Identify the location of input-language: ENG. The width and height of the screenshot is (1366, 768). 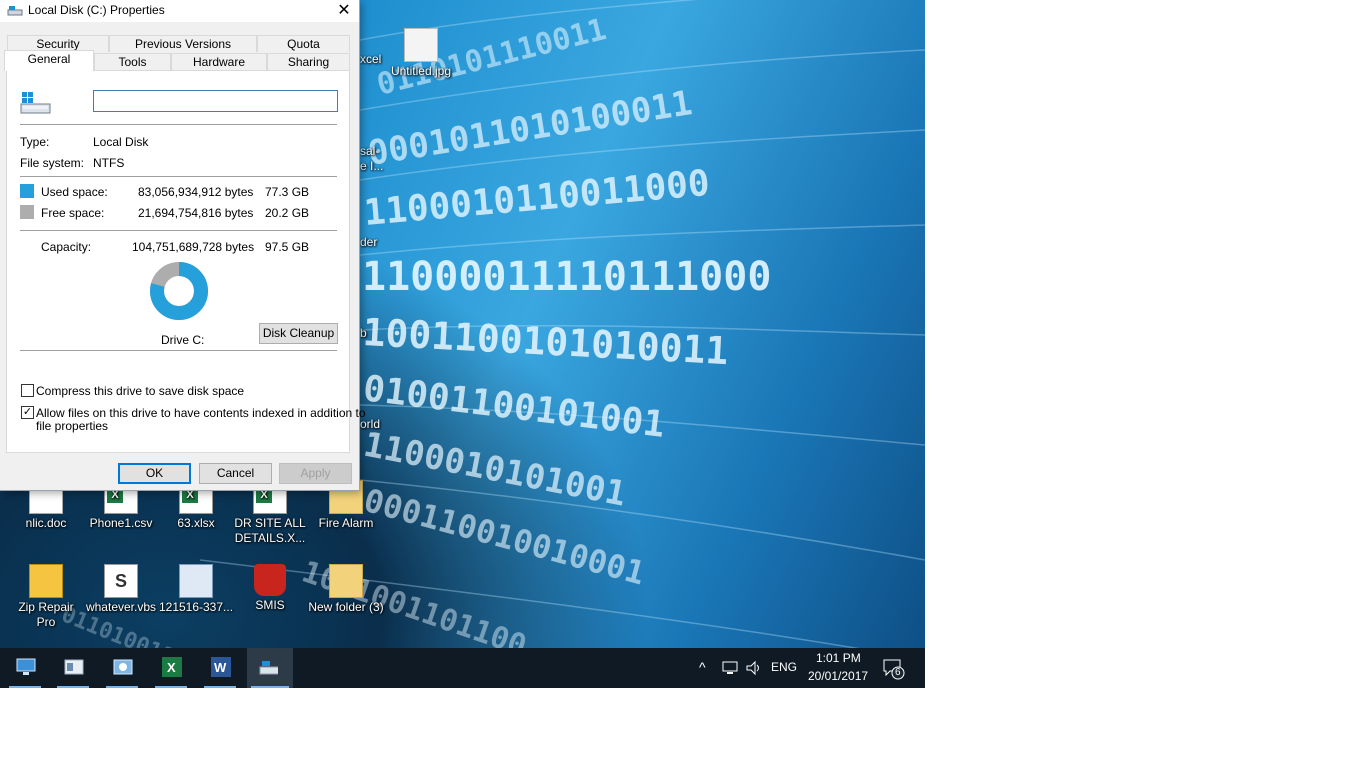
(784, 667).